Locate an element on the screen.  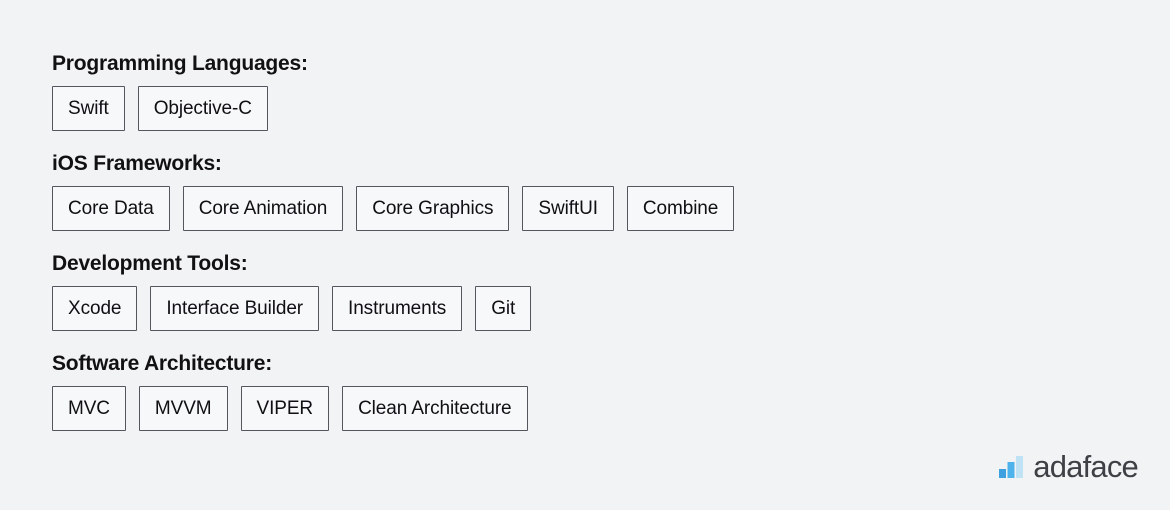
skill-chip: MVVM is located at coordinates (183, 409).